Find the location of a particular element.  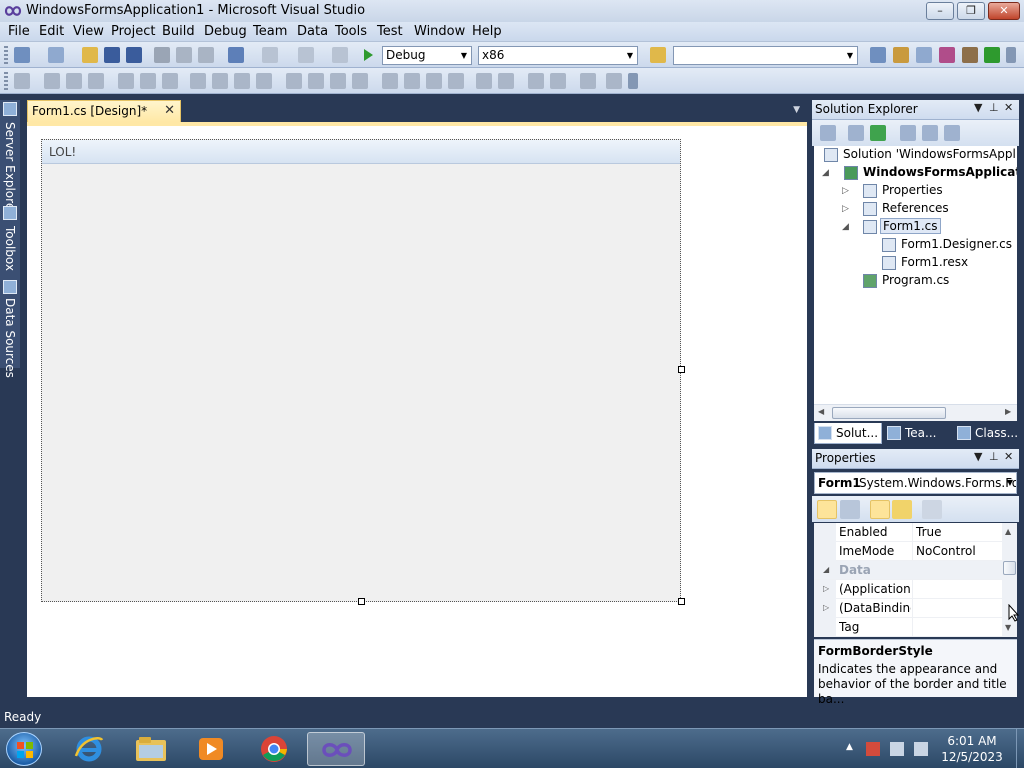

solution-platform-select: x86 ▼ is located at coordinates (558, 55).